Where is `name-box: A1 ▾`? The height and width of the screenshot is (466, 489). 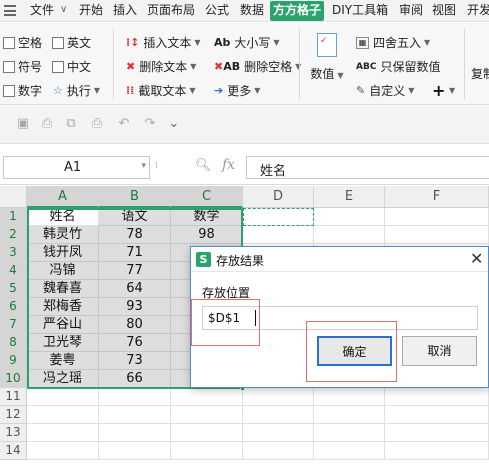
name-box: A1 ▾ is located at coordinates (76, 167).